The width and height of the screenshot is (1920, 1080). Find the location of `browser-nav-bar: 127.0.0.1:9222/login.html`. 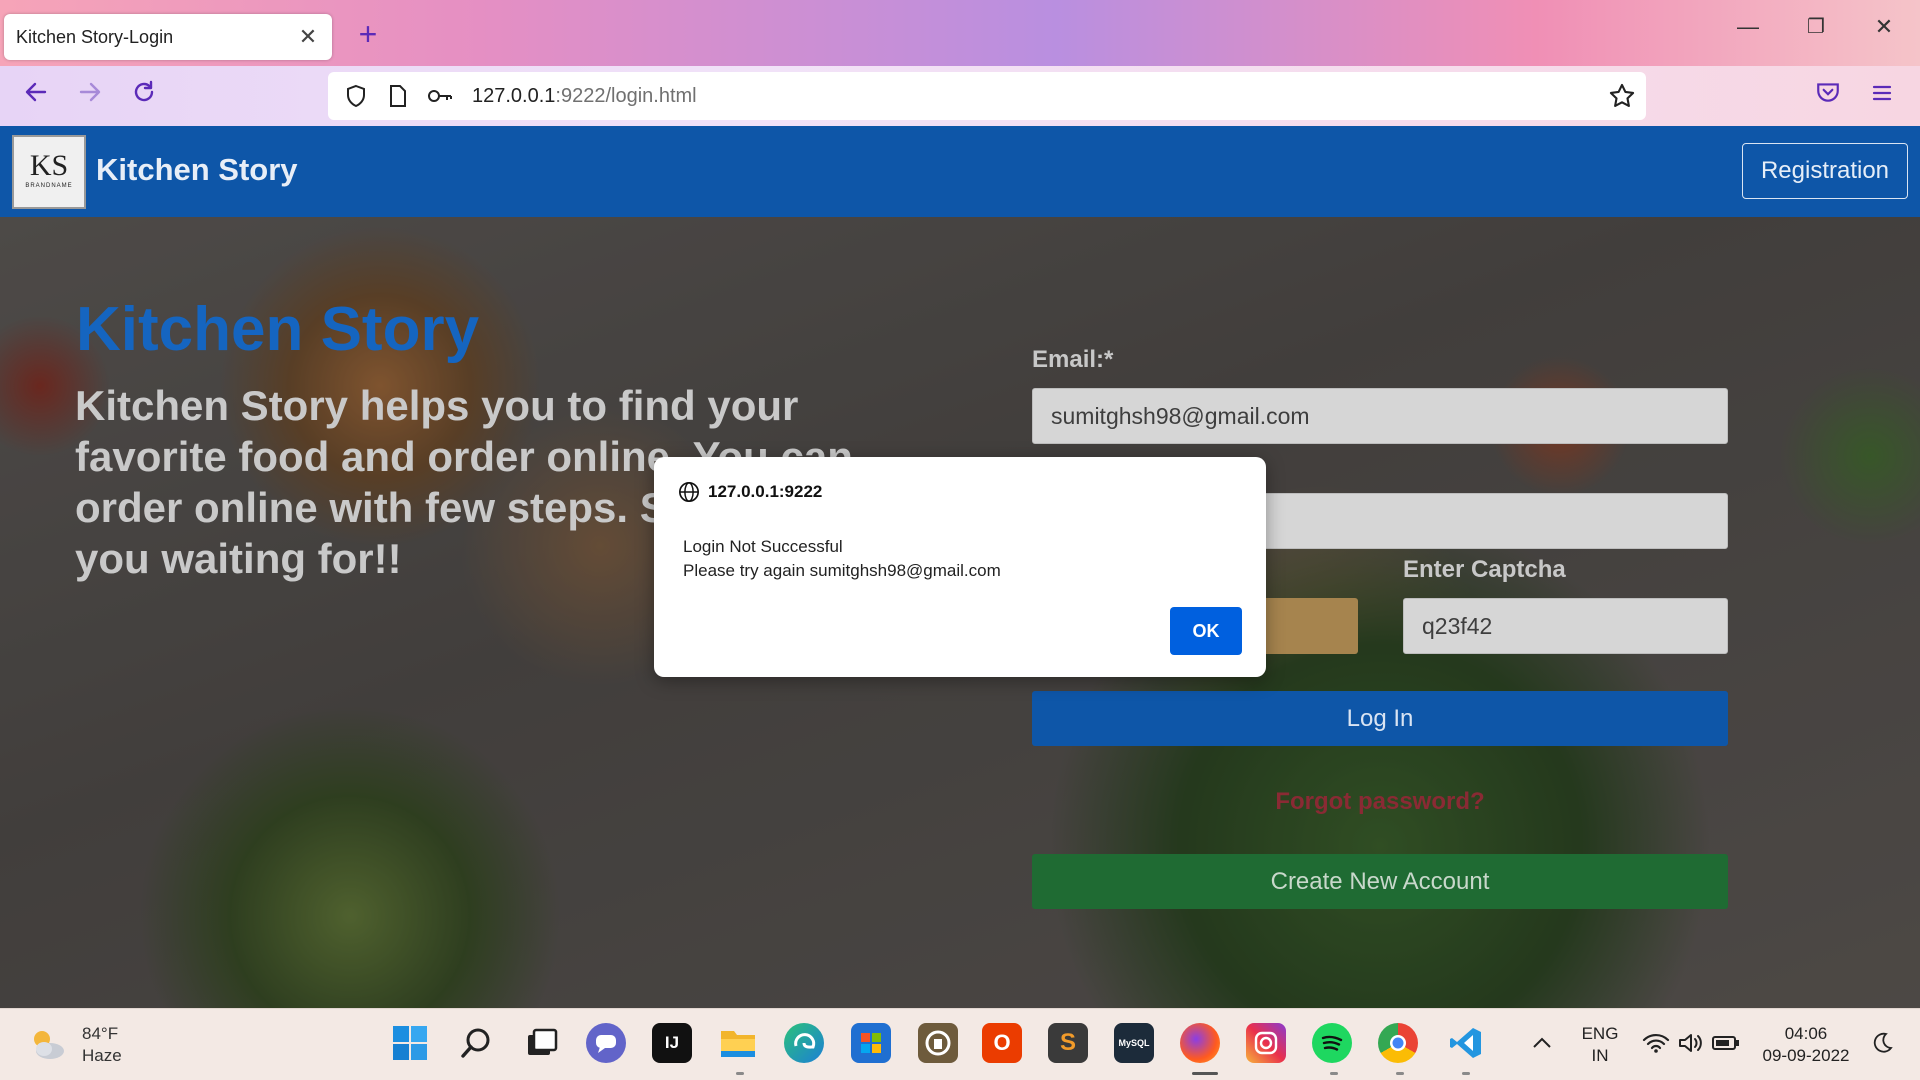

browser-nav-bar: 127.0.0.1:9222/login.html is located at coordinates (960, 96).